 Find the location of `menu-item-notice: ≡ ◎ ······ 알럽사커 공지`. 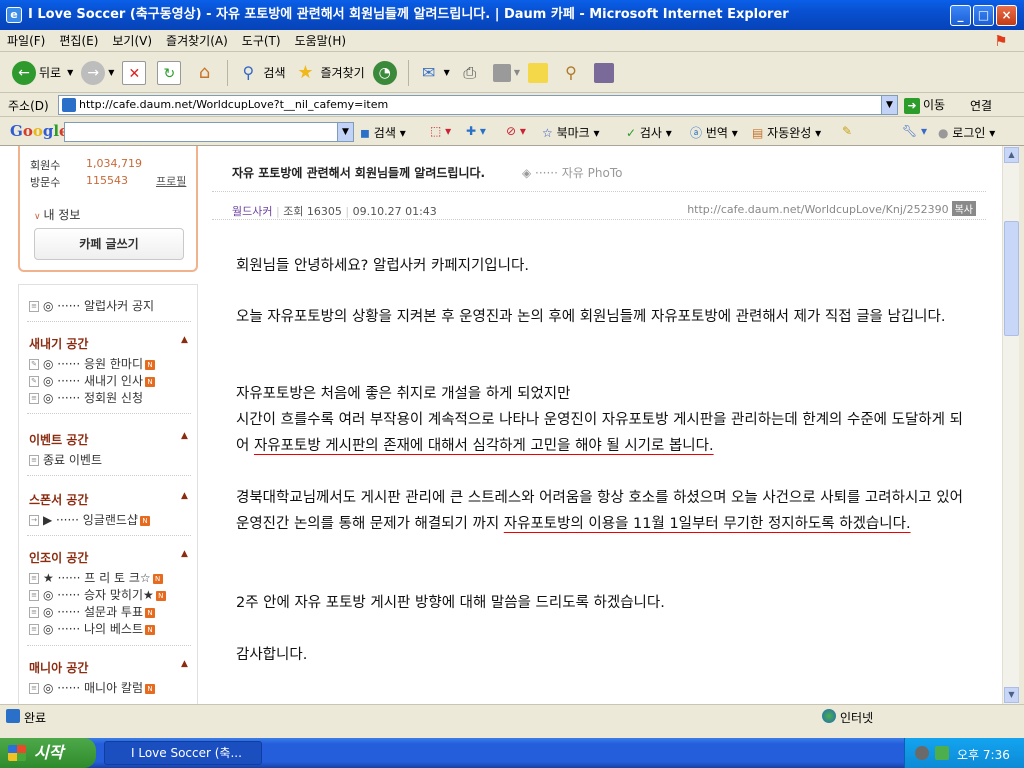

menu-item-notice: ≡ ◎ ······ 알럽사커 공지 is located at coordinates (91, 305).